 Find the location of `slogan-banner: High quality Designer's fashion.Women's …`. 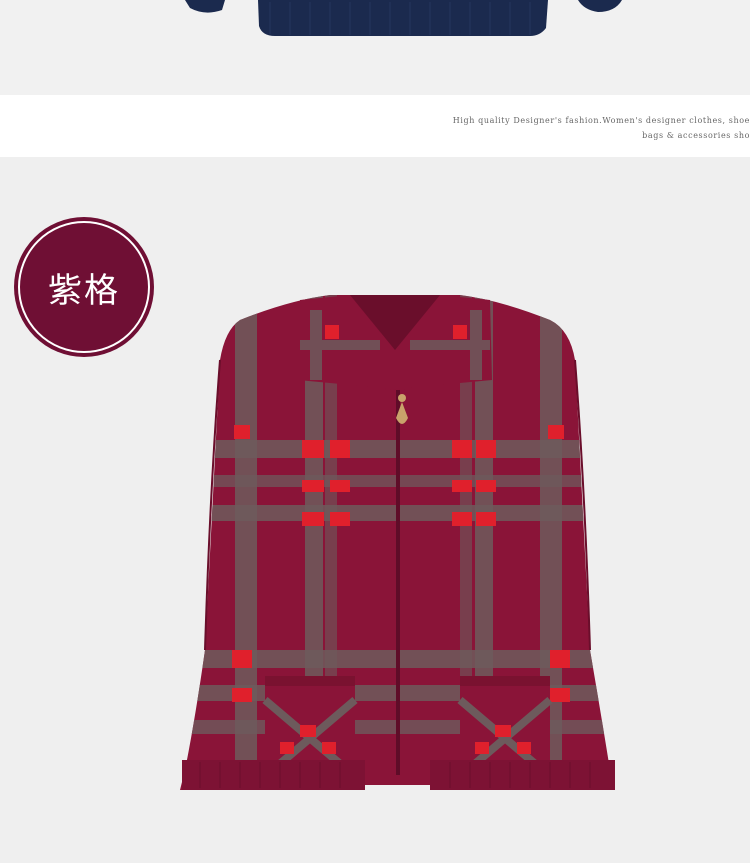

slogan-banner: High quality Designer's fashion.Women's … is located at coordinates (375, 126).